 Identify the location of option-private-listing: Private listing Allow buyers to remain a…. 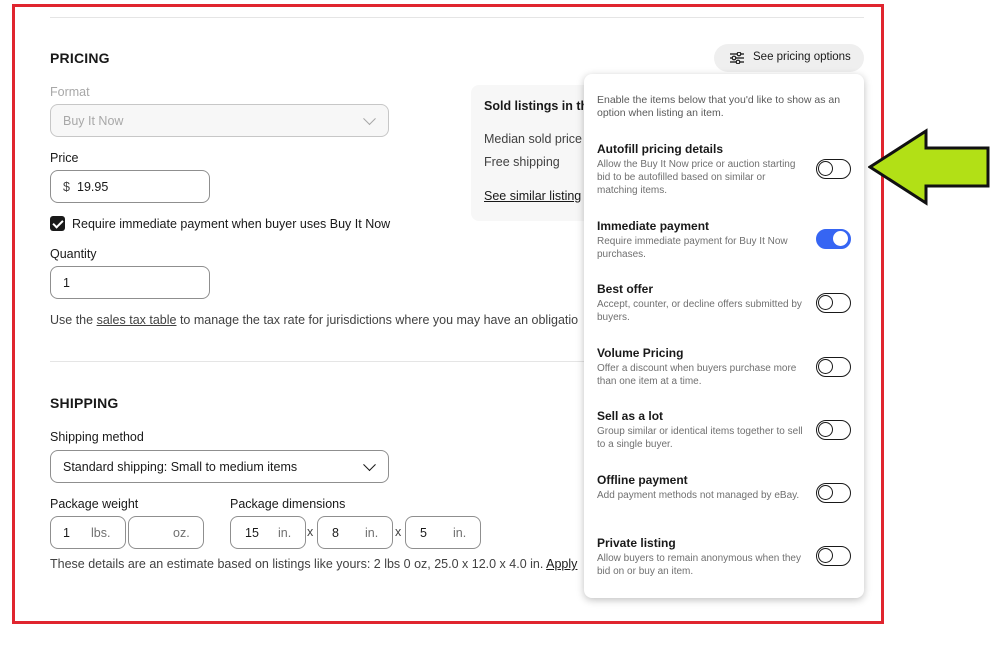
(702, 557).